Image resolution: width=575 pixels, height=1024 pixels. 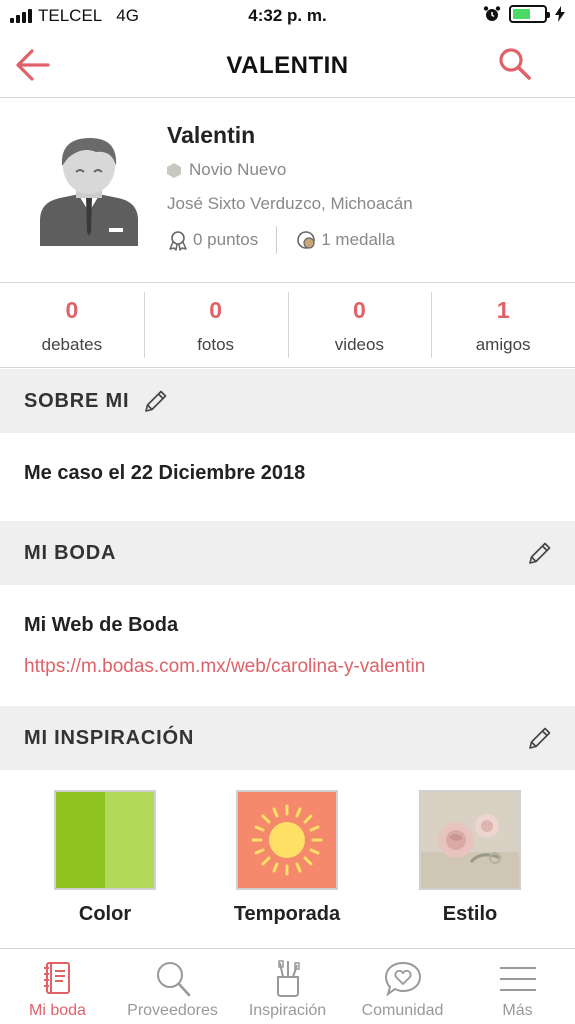 What do you see at coordinates (470, 840) in the screenshot?
I see `roses-photo` at bounding box center [470, 840].